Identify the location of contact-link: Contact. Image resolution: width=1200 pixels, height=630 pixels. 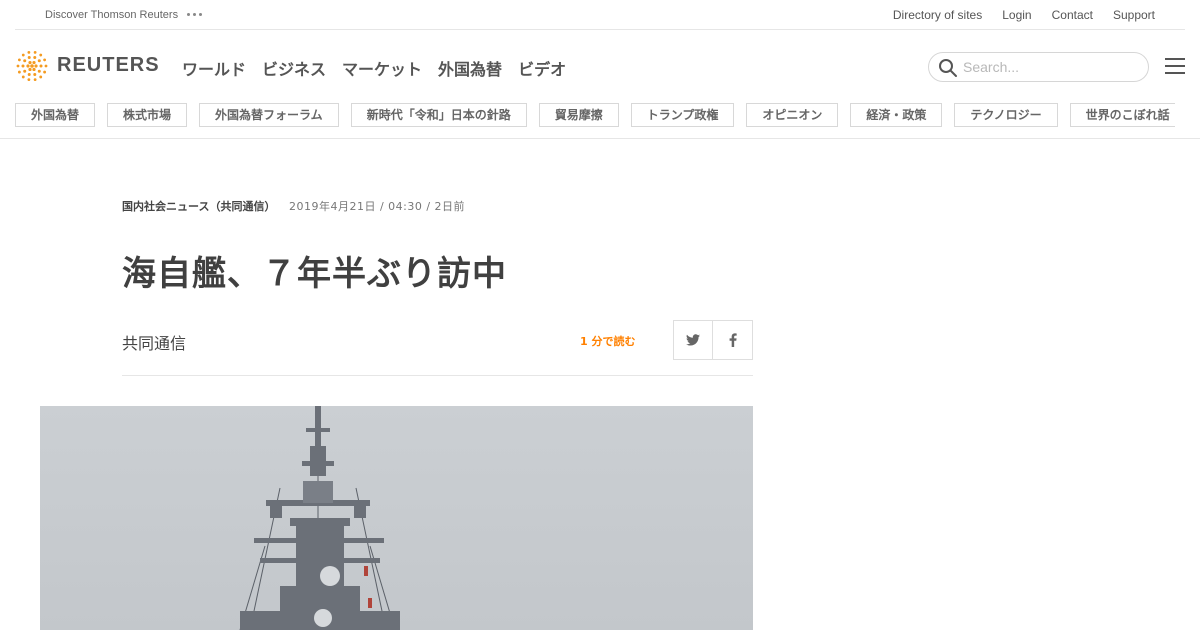
(1072, 15).